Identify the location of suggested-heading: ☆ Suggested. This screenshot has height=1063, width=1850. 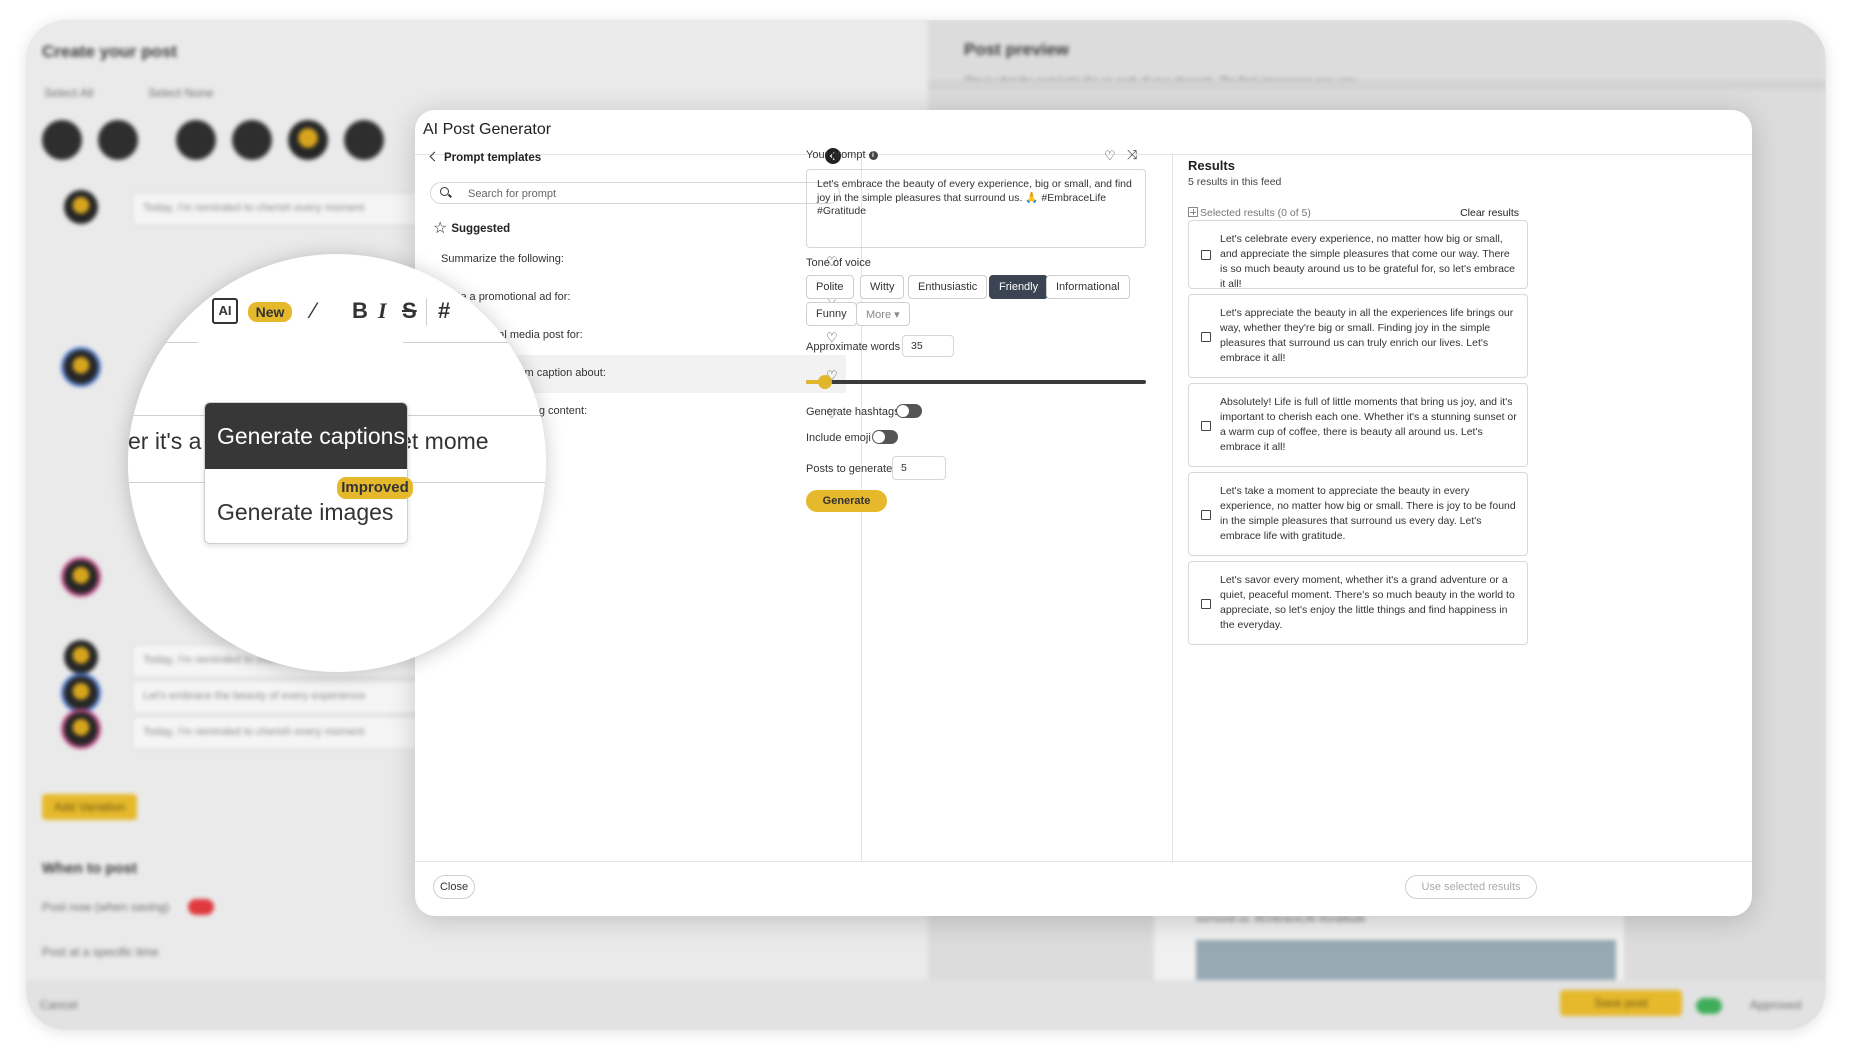
(471, 227).